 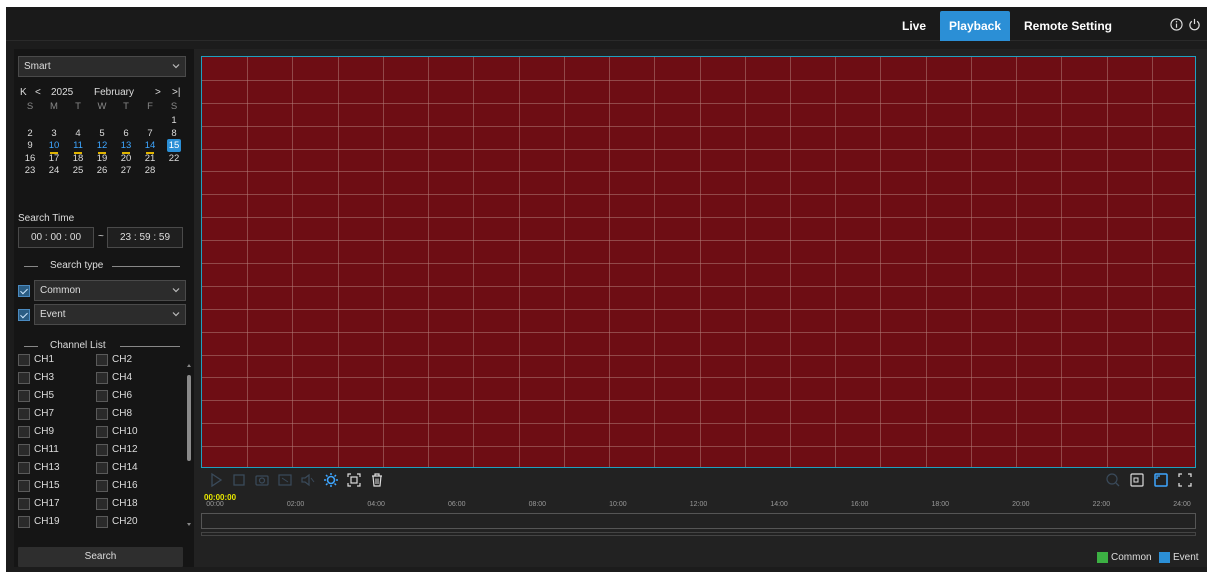 I want to click on snapshot-icon, so click(x=262, y=480).